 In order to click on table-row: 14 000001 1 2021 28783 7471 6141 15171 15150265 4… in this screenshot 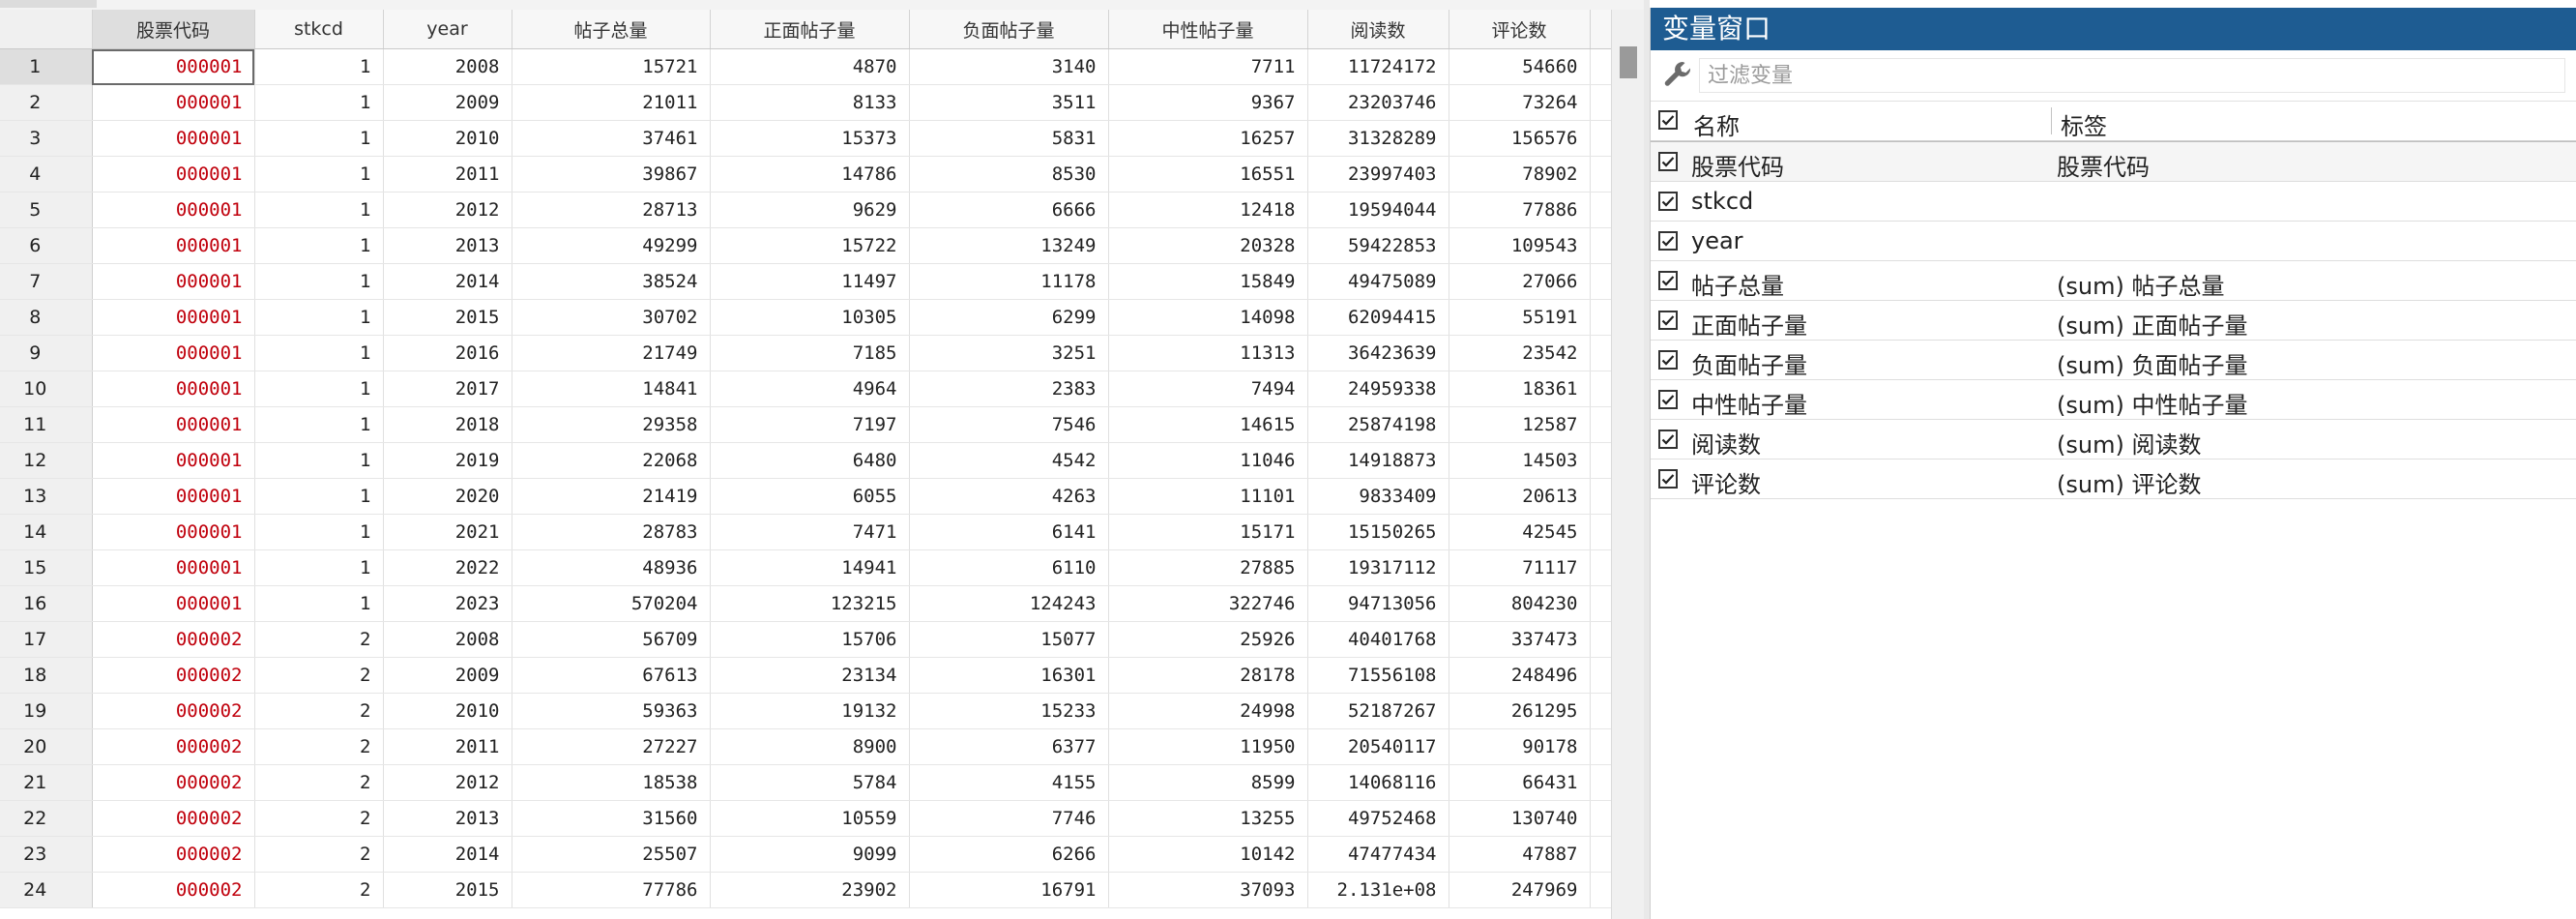, I will do `click(806, 532)`.